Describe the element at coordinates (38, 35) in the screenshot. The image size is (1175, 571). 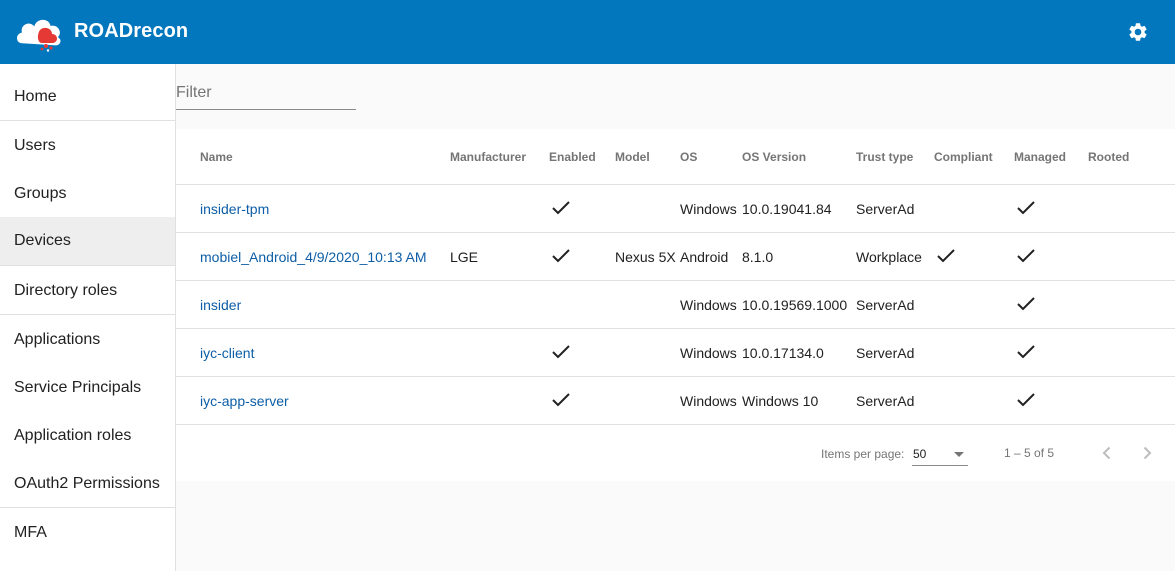
I see `cloud-logo-icon` at that location.